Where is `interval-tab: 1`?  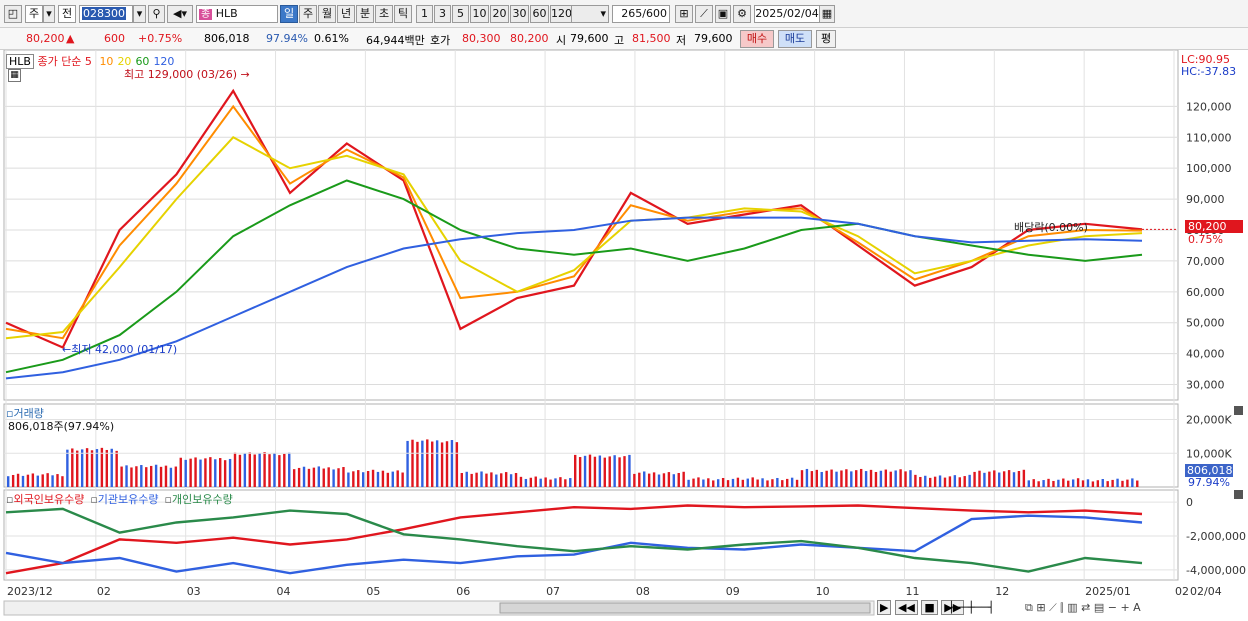 interval-tab: 1 is located at coordinates (424, 14).